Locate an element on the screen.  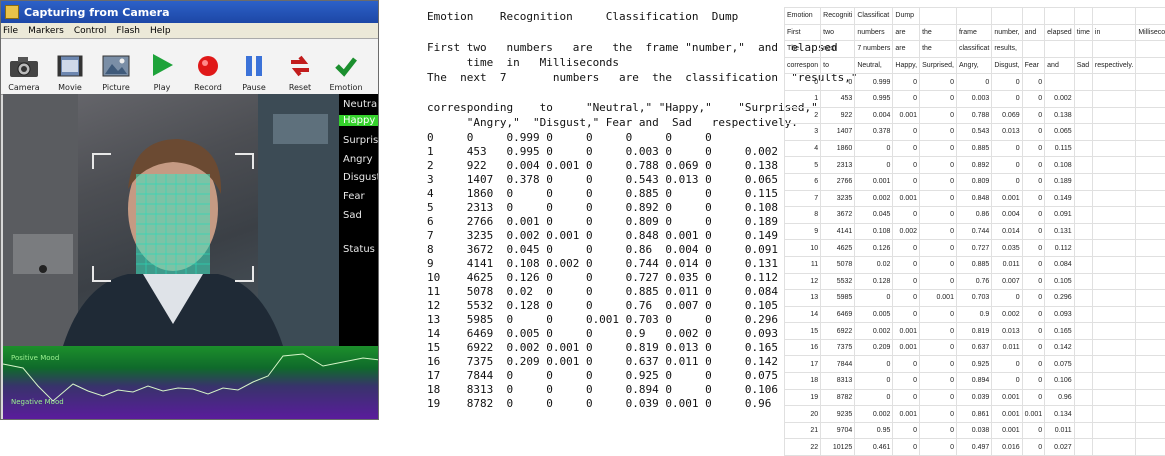
sheet-cell: The is located at coordinates (803, 49).